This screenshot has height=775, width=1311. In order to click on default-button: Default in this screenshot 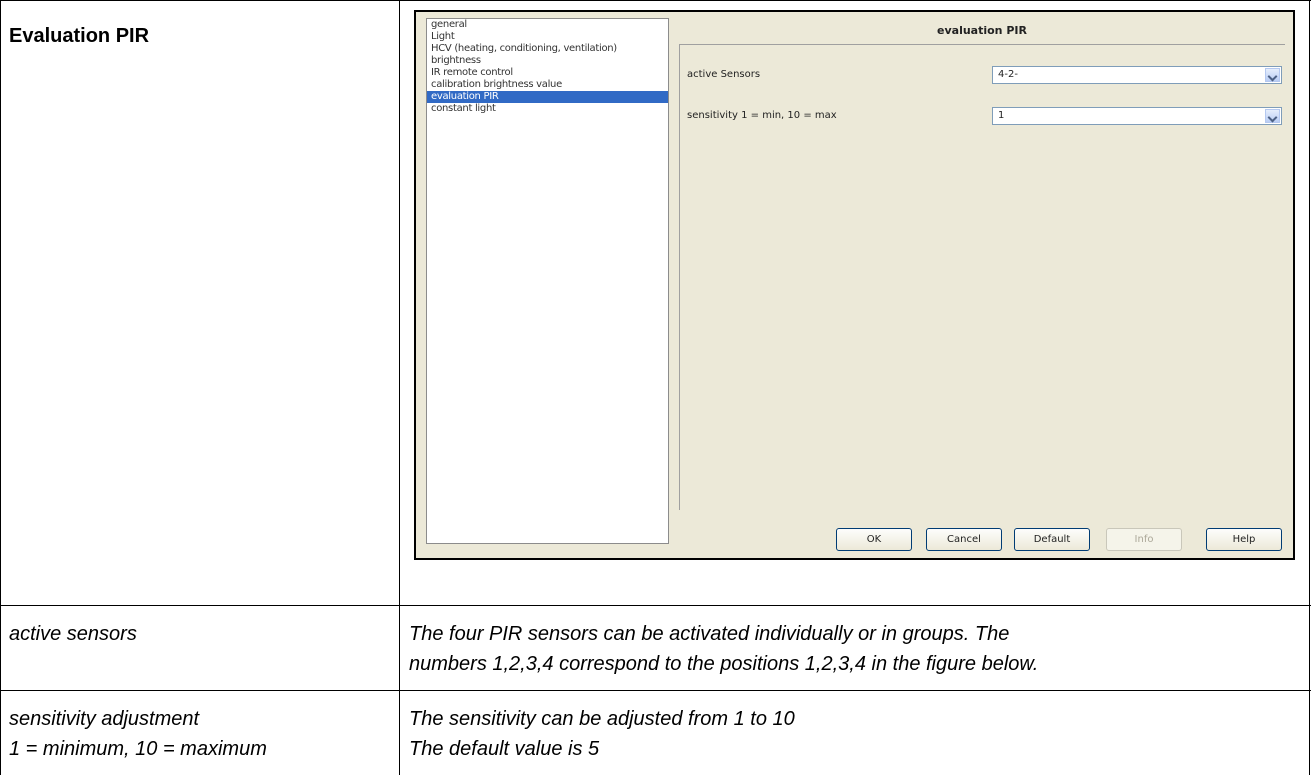, I will do `click(1052, 539)`.